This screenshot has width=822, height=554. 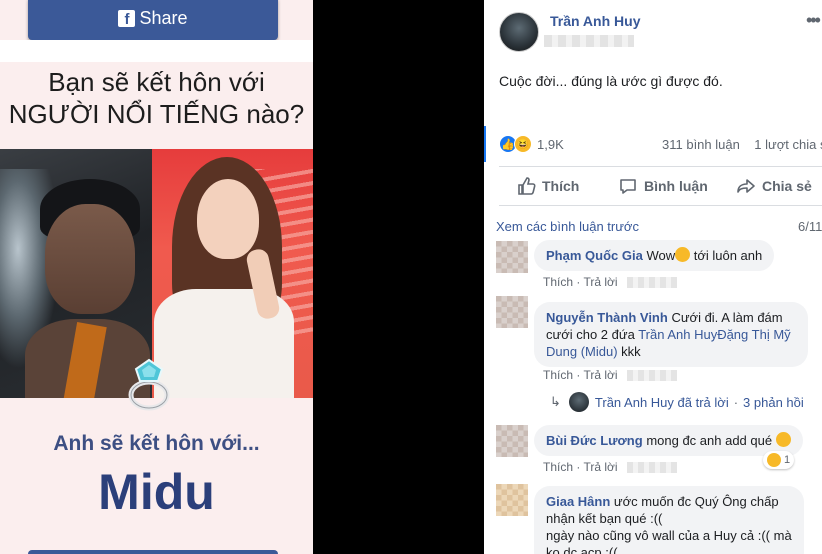 I want to click on comment-bubble: Phạm Quốc Gia Wow tới luôn anh, so click(x=654, y=255).